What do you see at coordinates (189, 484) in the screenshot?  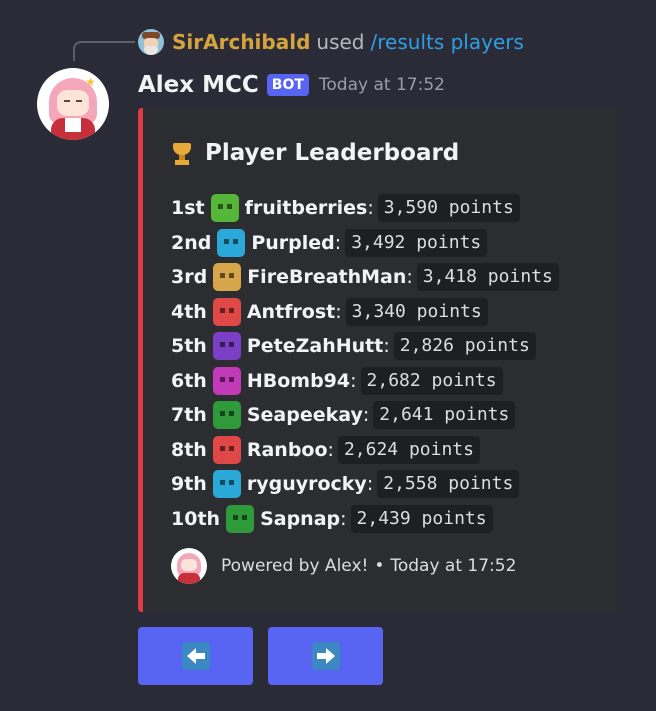 I see `row-rank: 9th` at bounding box center [189, 484].